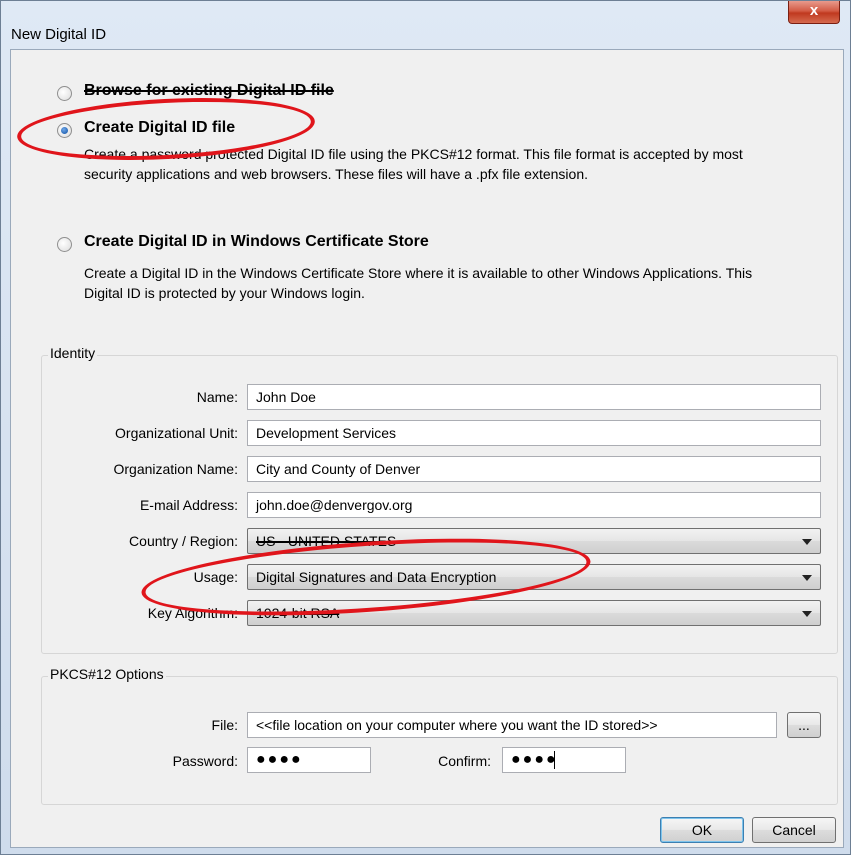  What do you see at coordinates (64, 130) in the screenshot?
I see `create-file-radio` at bounding box center [64, 130].